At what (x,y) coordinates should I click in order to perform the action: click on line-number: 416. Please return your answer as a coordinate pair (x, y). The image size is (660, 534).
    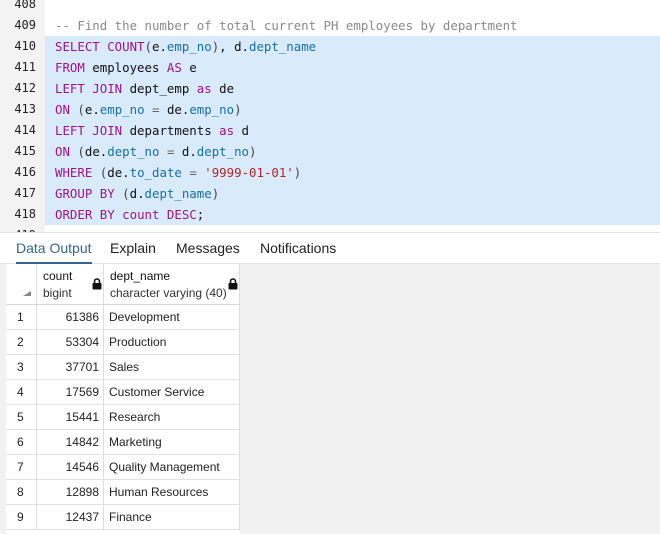
    Looking at the image, I should click on (25, 172).